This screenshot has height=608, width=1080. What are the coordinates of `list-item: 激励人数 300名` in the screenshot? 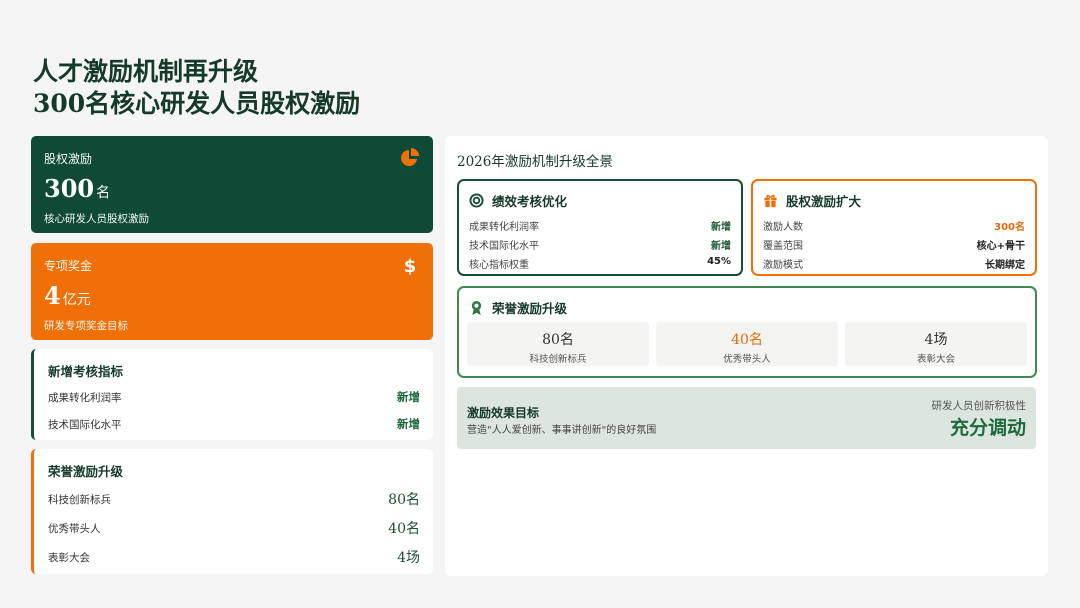 It's located at (894, 227).